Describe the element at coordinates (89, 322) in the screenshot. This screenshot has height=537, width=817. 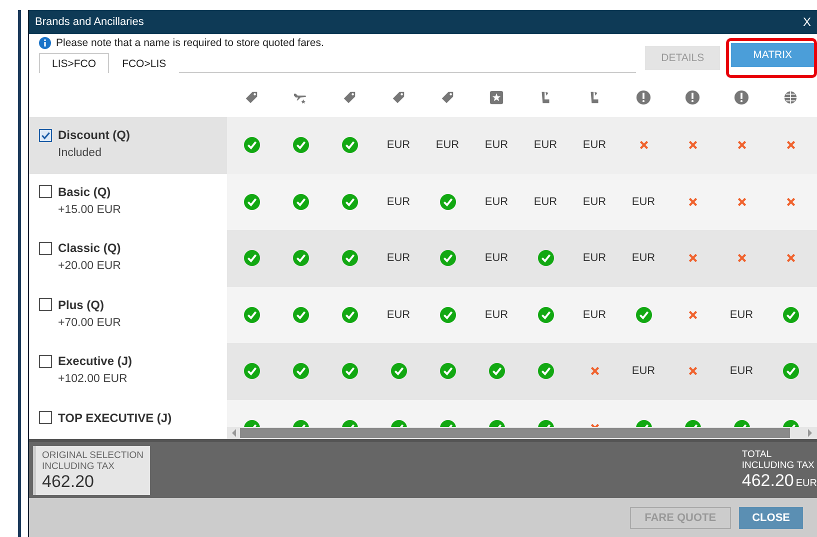
I see `brand-price: +70.00 EUR` at that location.